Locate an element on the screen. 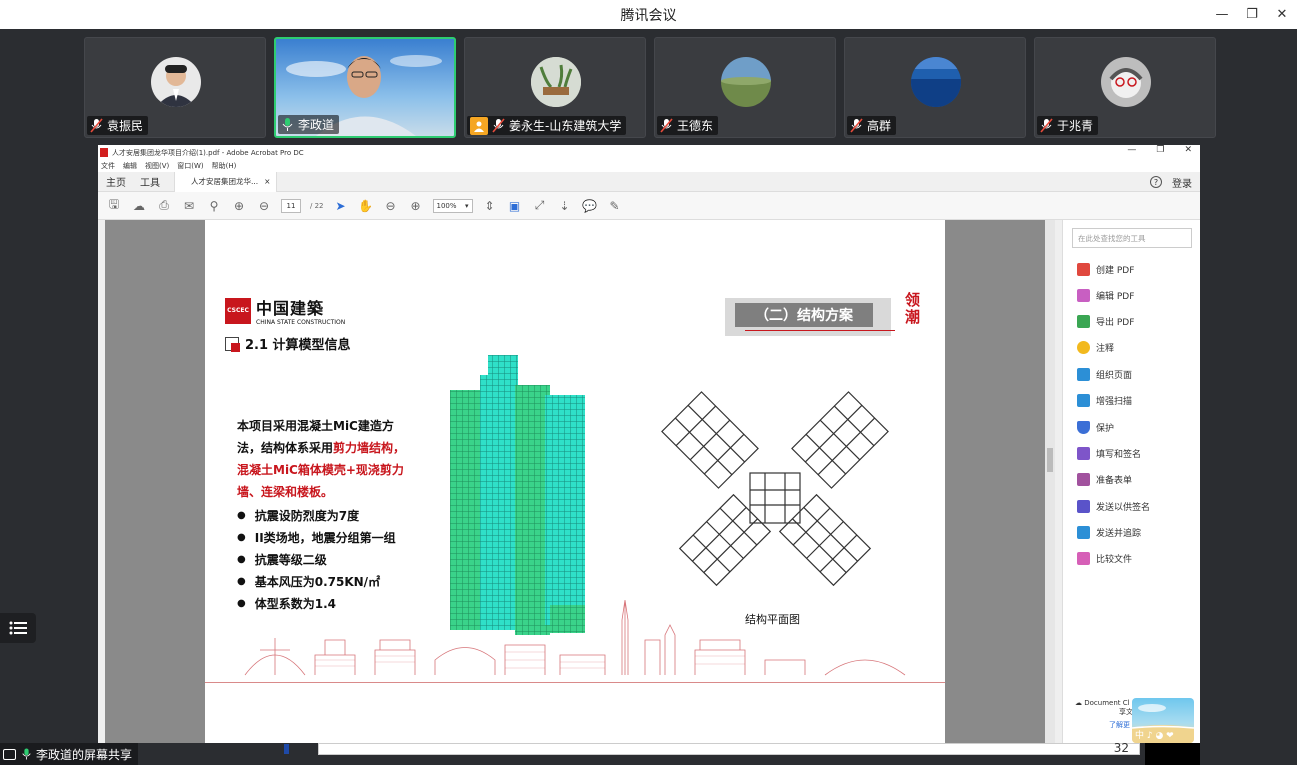  doc-cloud-link: 了解更 is located at coordinates (1119, 725).